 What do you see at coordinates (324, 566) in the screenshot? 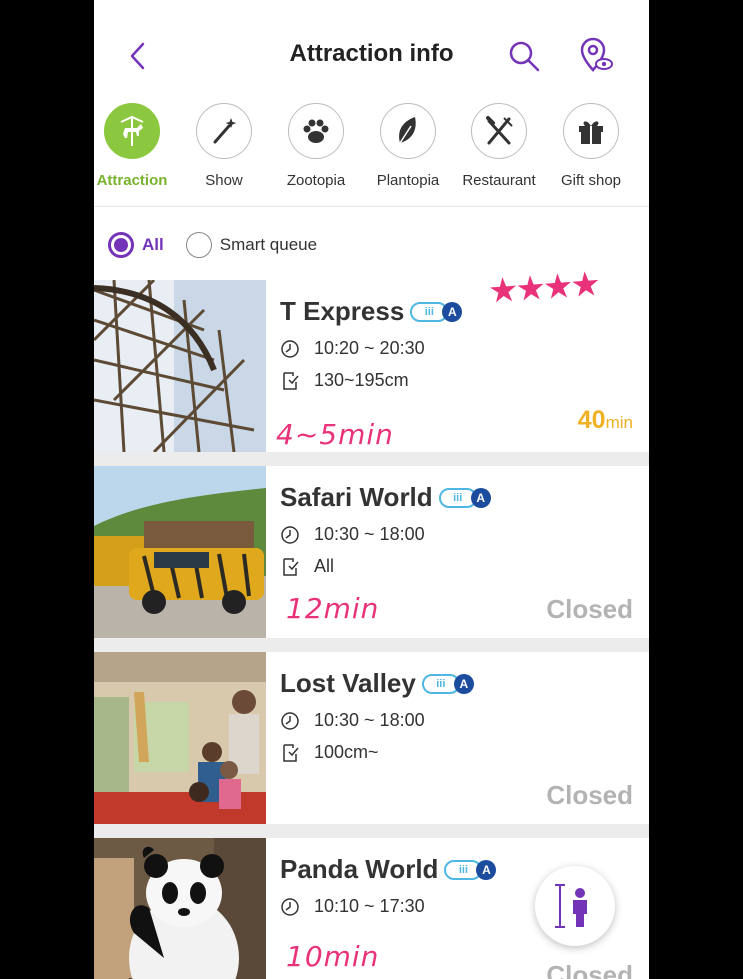
I see `restriction-text: All` at bounding box center [324, 566].